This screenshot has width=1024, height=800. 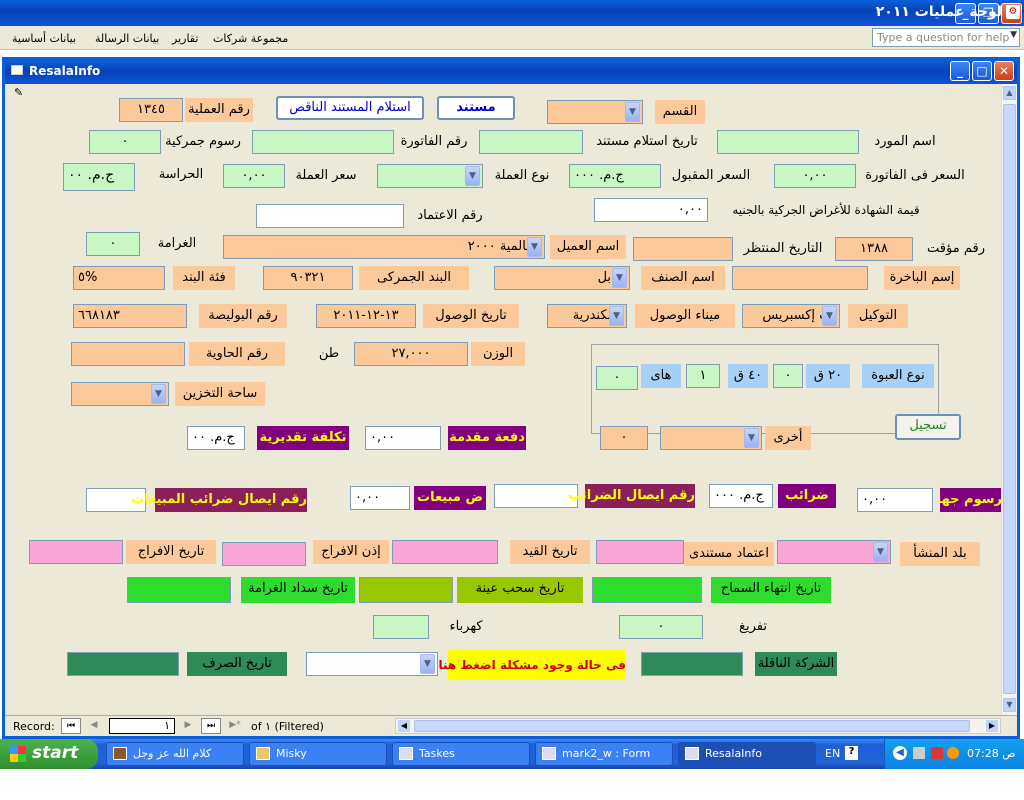 I want to click on unloading-field: ٠, so click(x=661, y=627).